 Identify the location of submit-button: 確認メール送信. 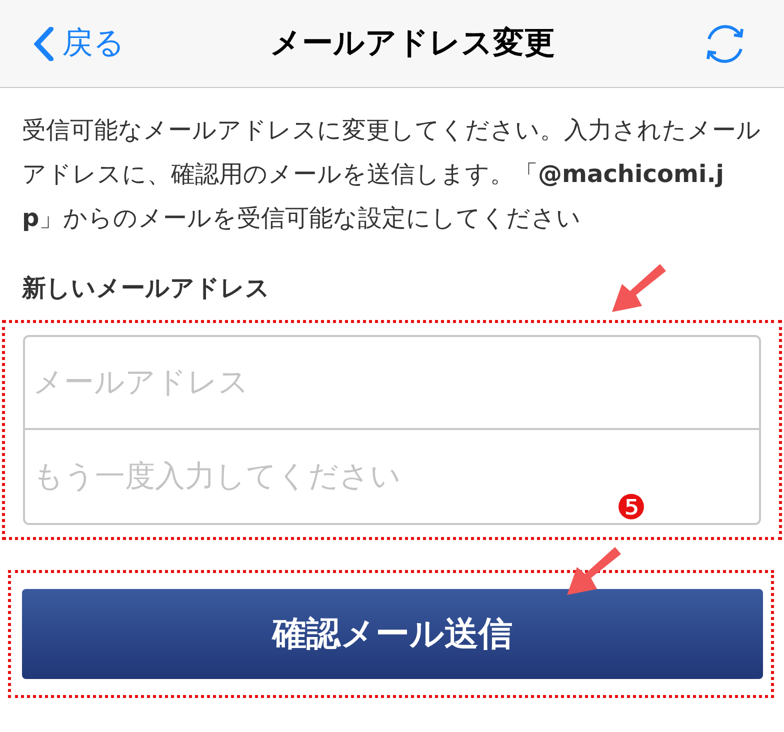
(392, 634).